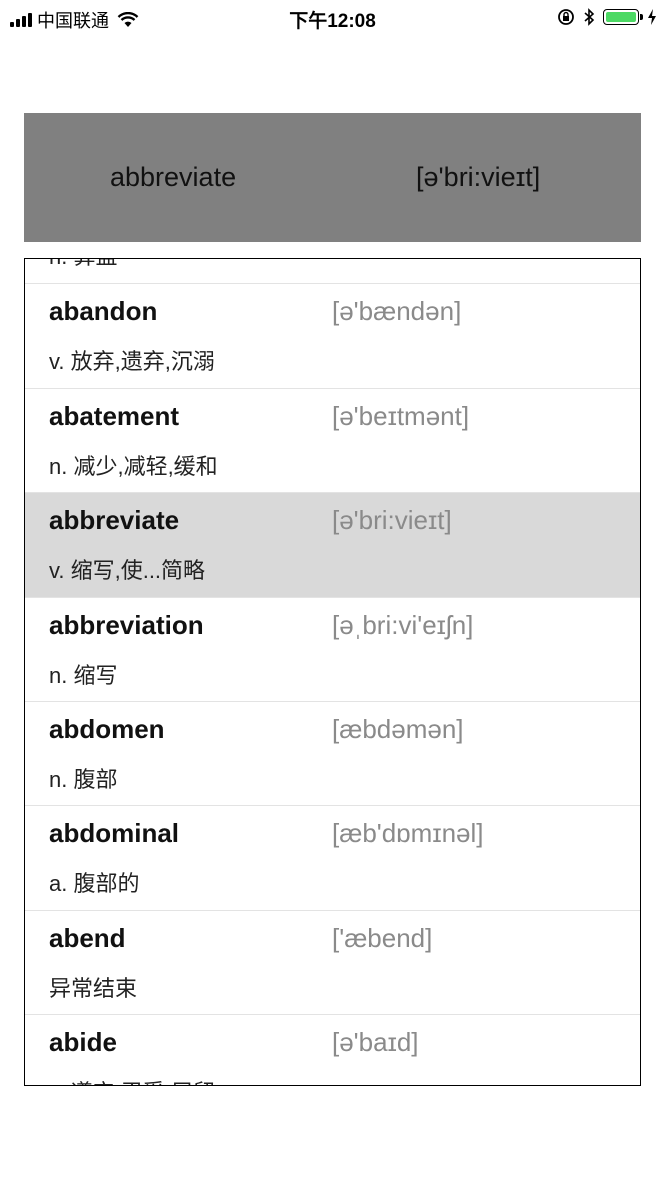 Image resolution: width=665 pixels, height=1182 pixels. Describe the element at coordinates (652, 17) in the screenshot. I see `charging-icon` at that location.